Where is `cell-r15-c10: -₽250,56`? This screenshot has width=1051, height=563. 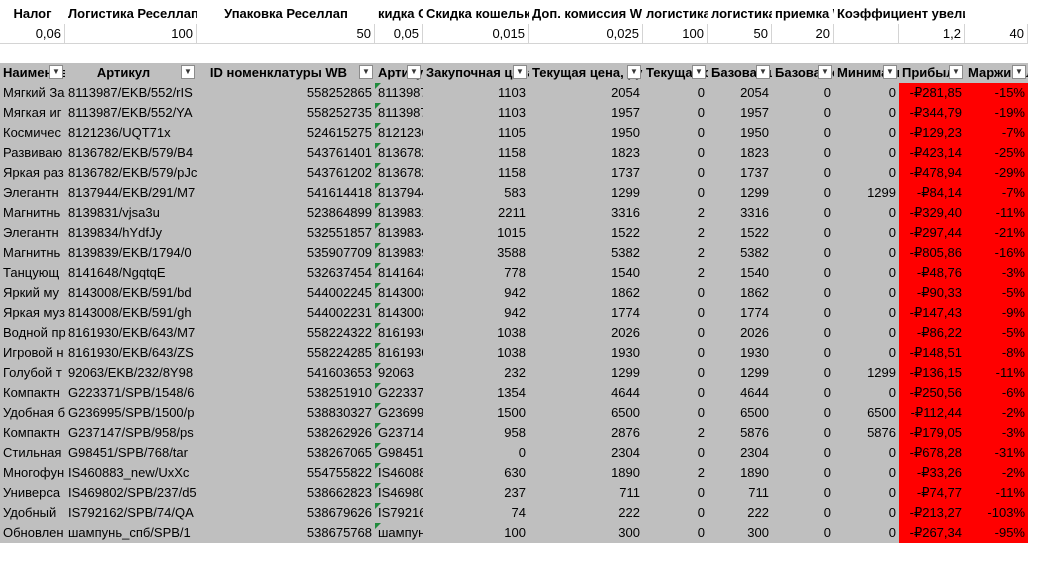
cell-r15-c10: -₽250,56 is located at coordinates (932, 393).